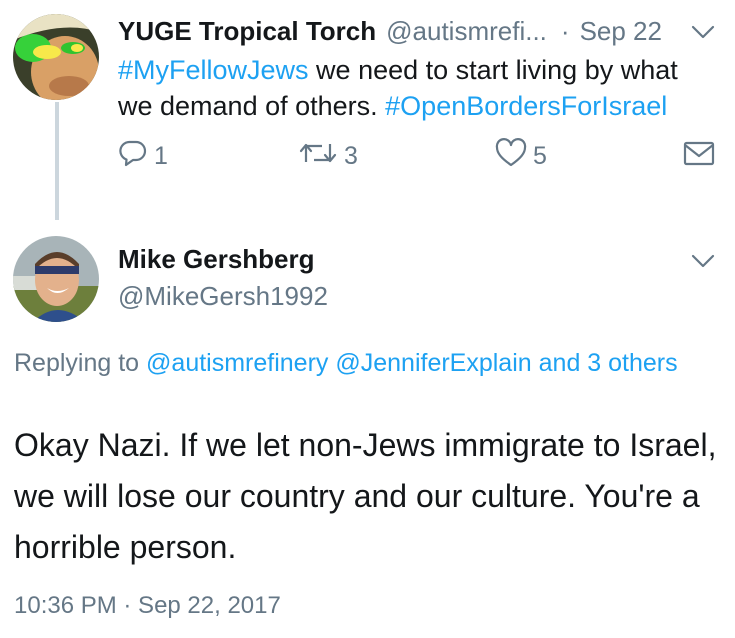 This screenshot has height=638, width=735. I want to click on hashtag-link: #OpenBordersForIsrael, so click(526, 106).